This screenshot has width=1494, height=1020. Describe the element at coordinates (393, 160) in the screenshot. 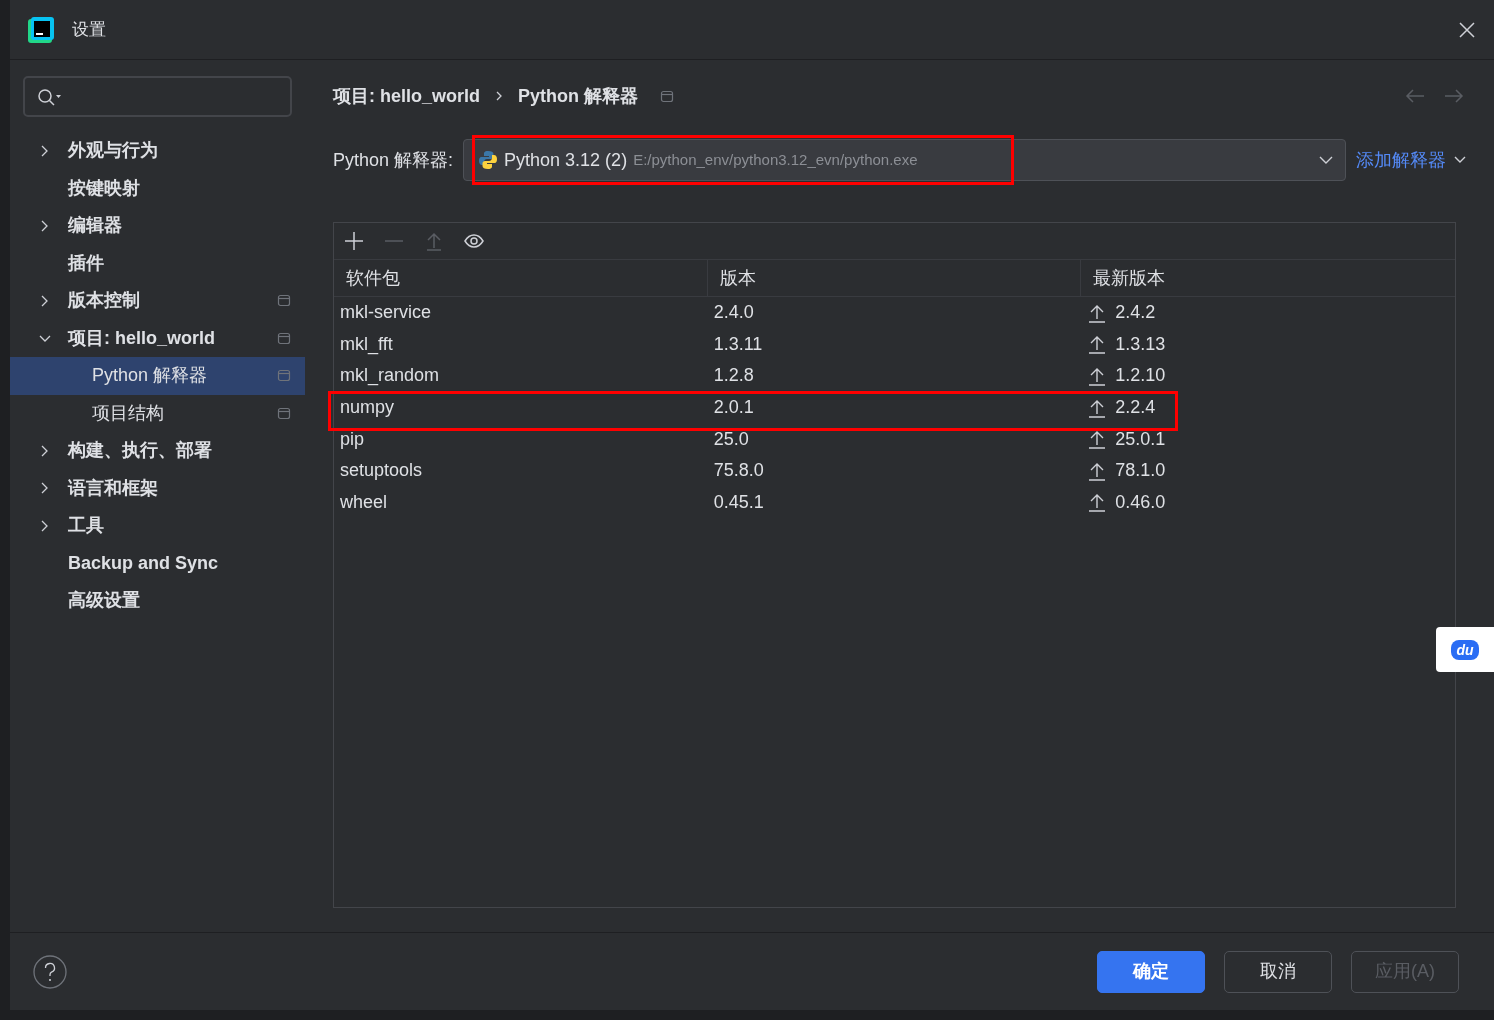

I see `field-label: Python 解释器:` at that location.